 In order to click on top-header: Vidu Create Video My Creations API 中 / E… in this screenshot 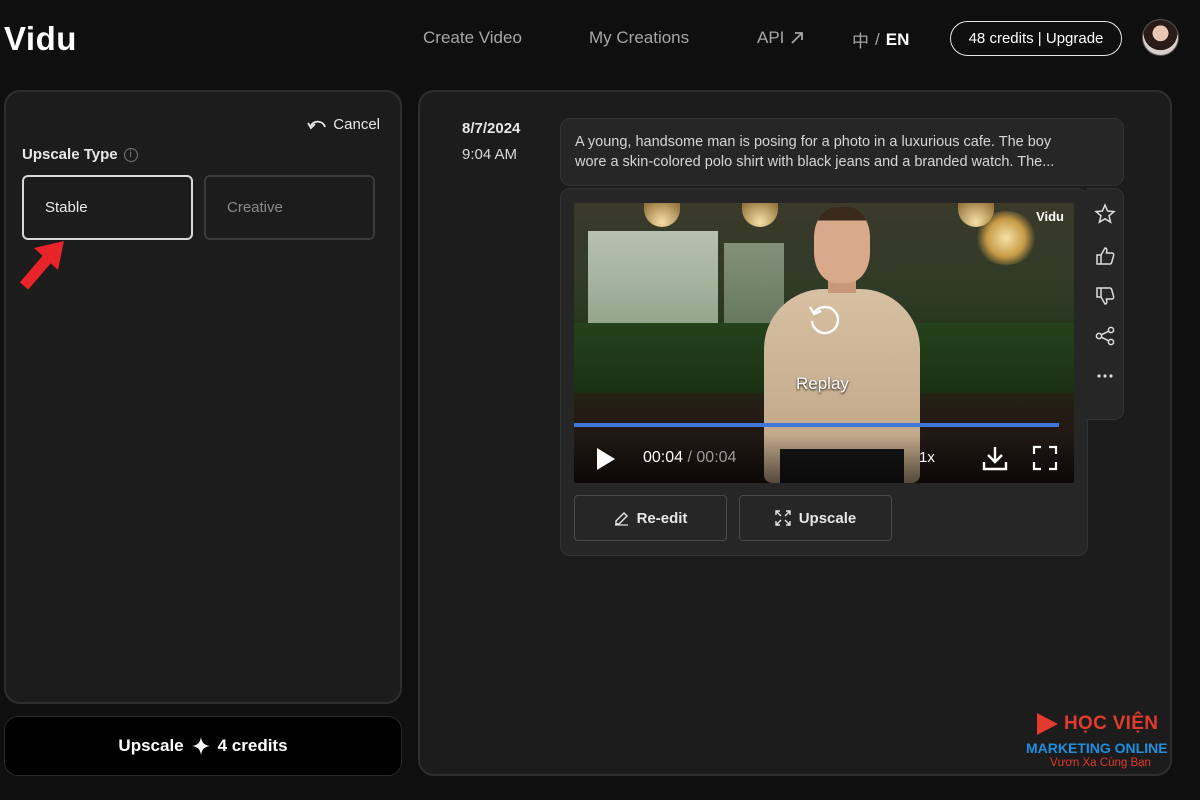, I will do `click(600, 39)`.